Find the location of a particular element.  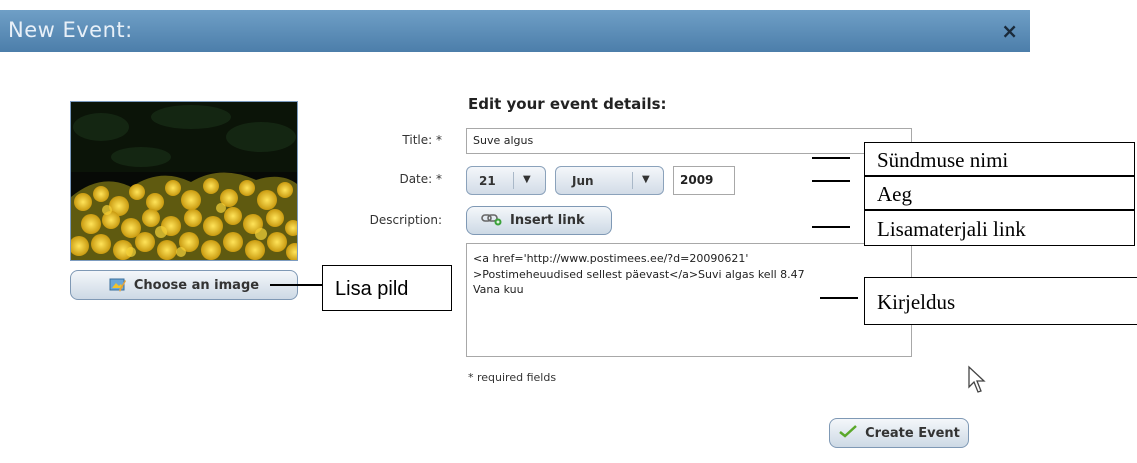

description-line: Vana kuu is located at coordinates (498, 289).